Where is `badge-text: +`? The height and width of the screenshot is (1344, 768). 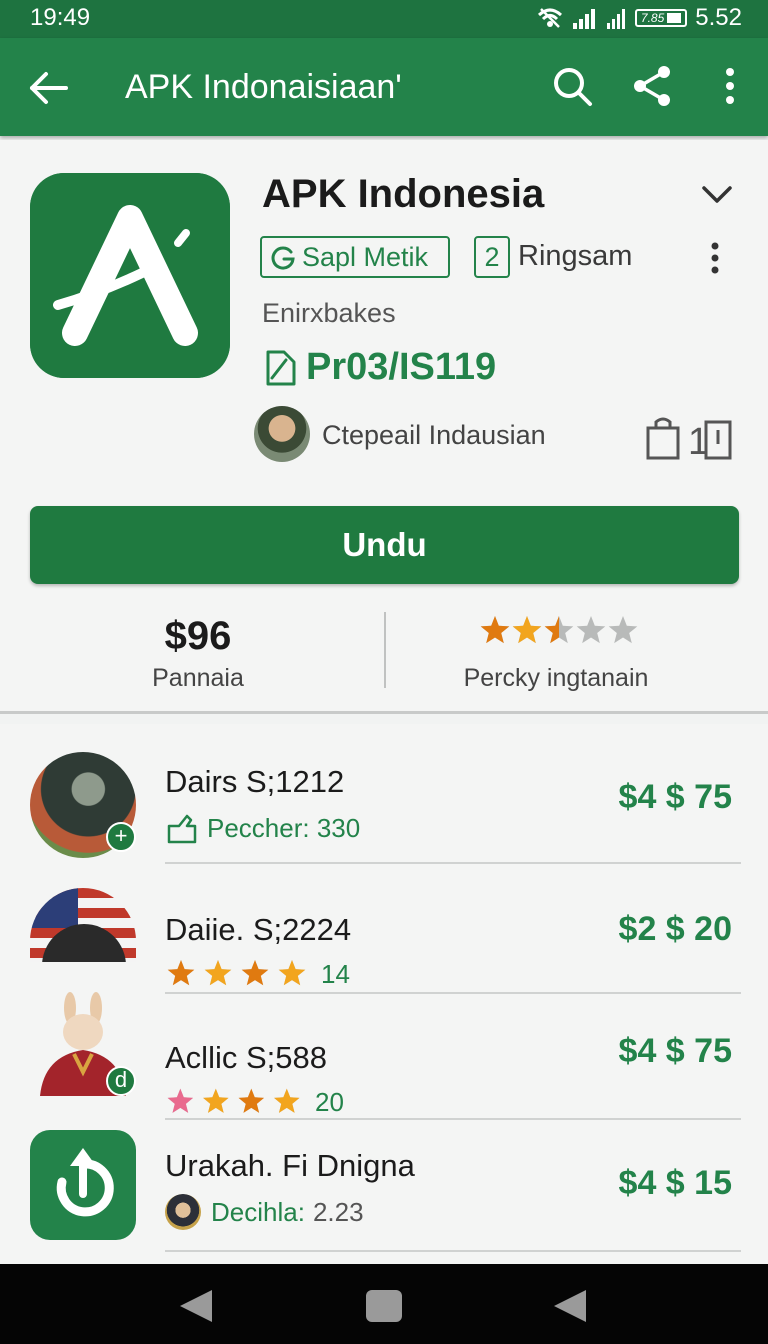
badge-text: + is located at coordinates (121, 835).